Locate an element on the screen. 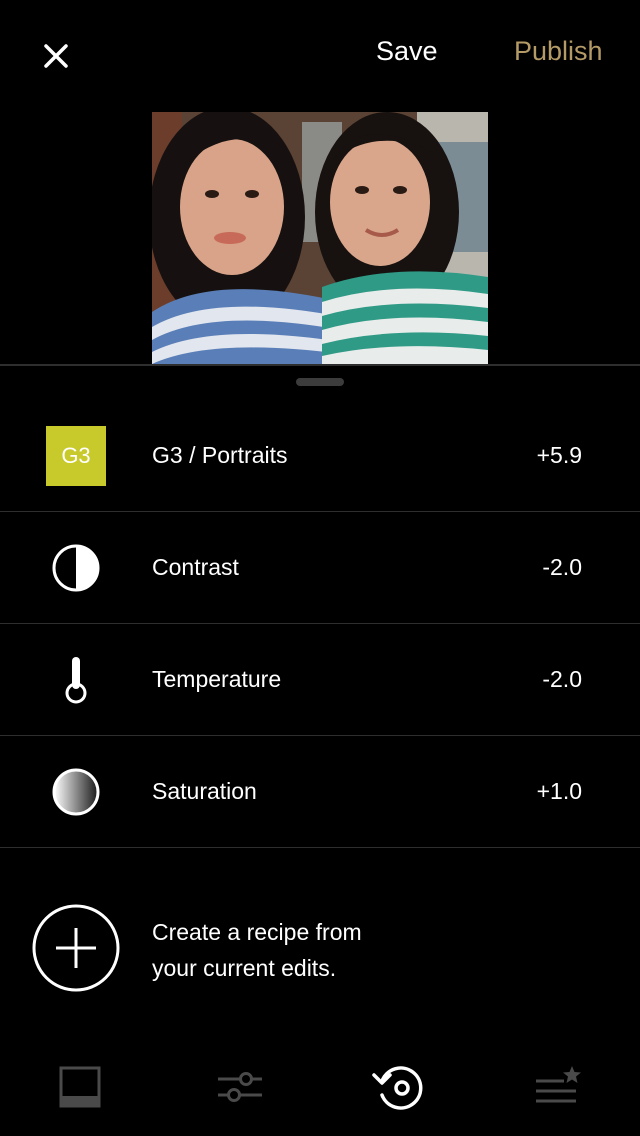 The height and width of the screenshot is (1136, 640). history-icon is located at coordinates (397, 1088).